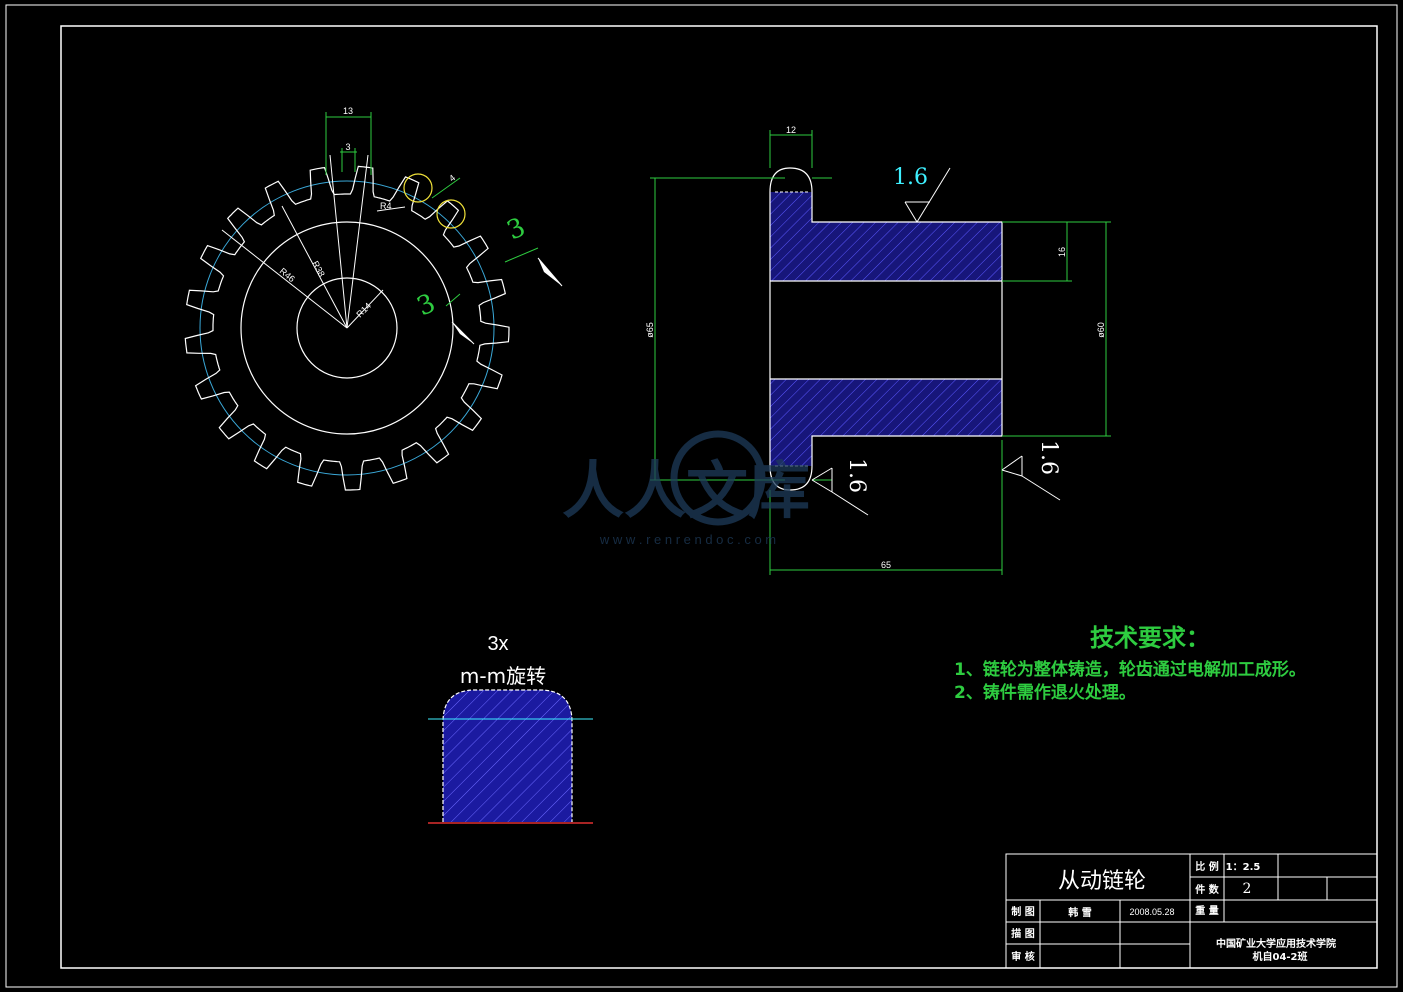 The height and width of the screenshot is (992, 1403). What do you see at coordinates (1102, 881) in the screenshot?
I see `part-name: 从动链轮` at bounding box center [1102, 881].